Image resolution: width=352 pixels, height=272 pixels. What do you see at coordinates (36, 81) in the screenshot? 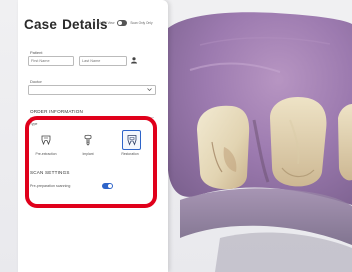
I see `doctor-label: Doctor` at bounding box center [36, 81].